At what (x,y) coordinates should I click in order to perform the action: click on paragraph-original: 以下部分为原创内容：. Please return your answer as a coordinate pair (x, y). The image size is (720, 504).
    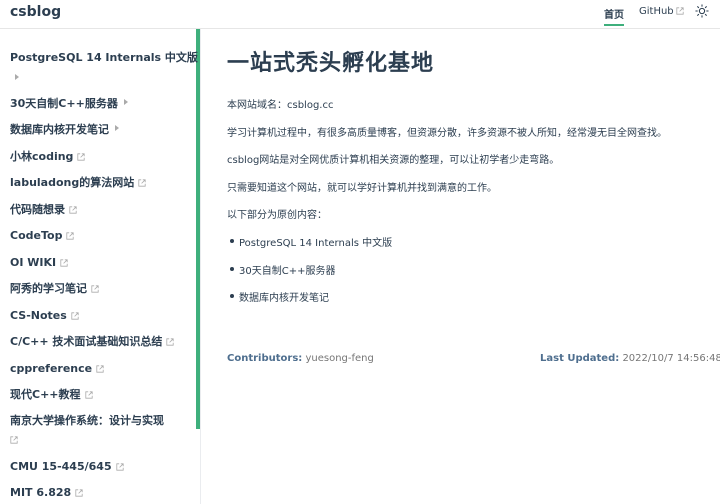
    Looking at the image, I should click on (277, 215).